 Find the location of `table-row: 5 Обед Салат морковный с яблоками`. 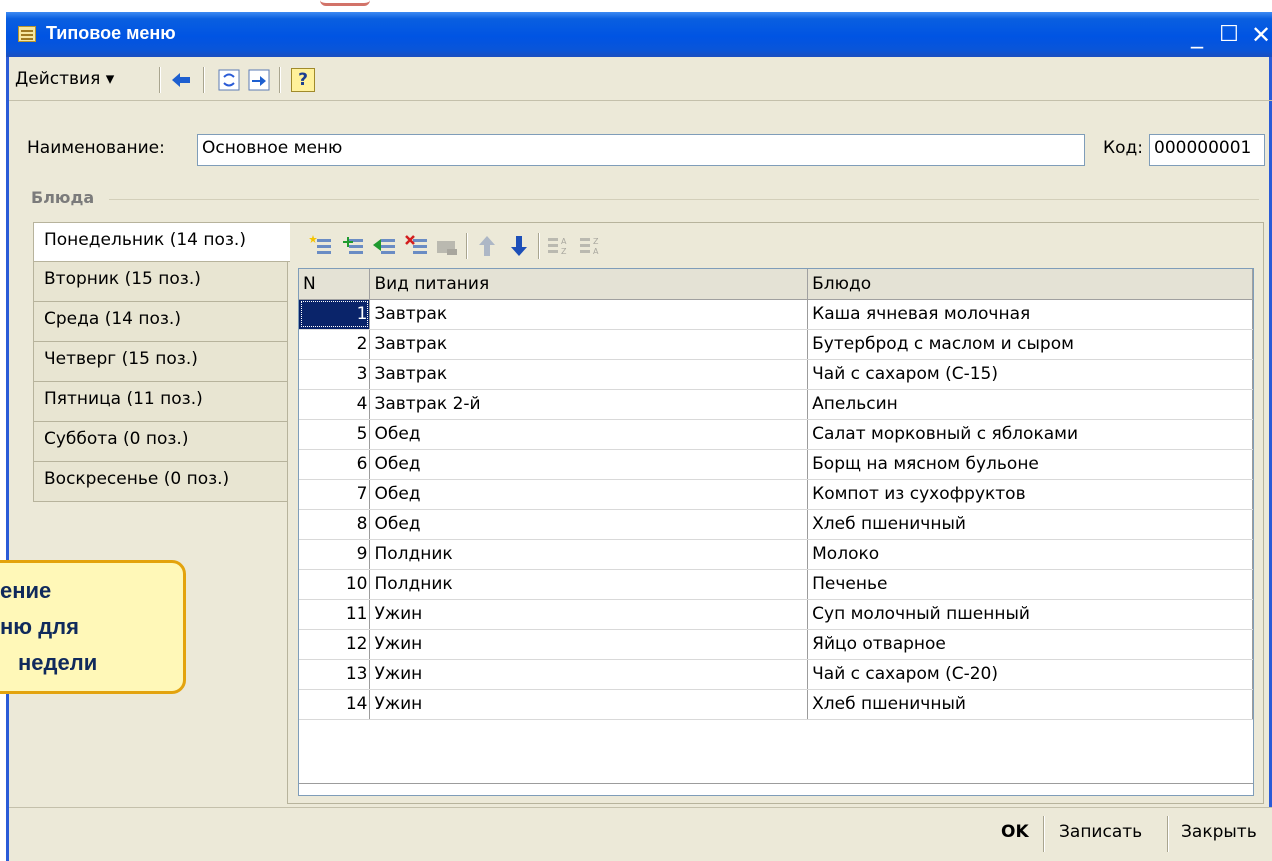

table-row: 5 Обед Салат морковный с яблоками is located at coordinates (776, 434).